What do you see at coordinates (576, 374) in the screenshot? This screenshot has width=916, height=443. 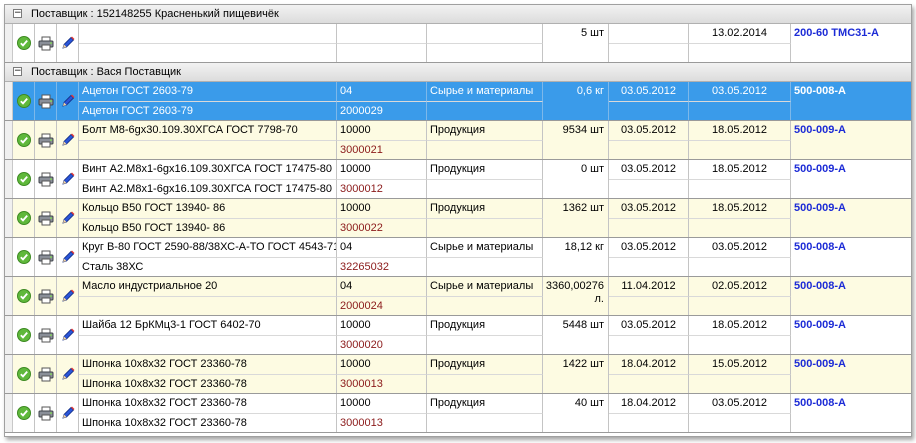 I see `item-quantity: 1422 шт` at bounding box center [576, 374].